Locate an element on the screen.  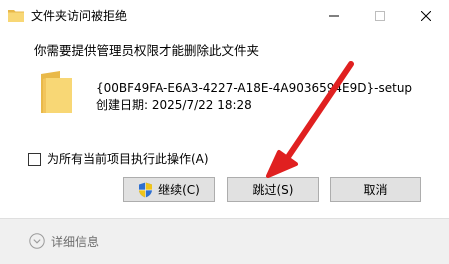
skip-button-label: 跳过(S) is located at coordinates (273, 189).